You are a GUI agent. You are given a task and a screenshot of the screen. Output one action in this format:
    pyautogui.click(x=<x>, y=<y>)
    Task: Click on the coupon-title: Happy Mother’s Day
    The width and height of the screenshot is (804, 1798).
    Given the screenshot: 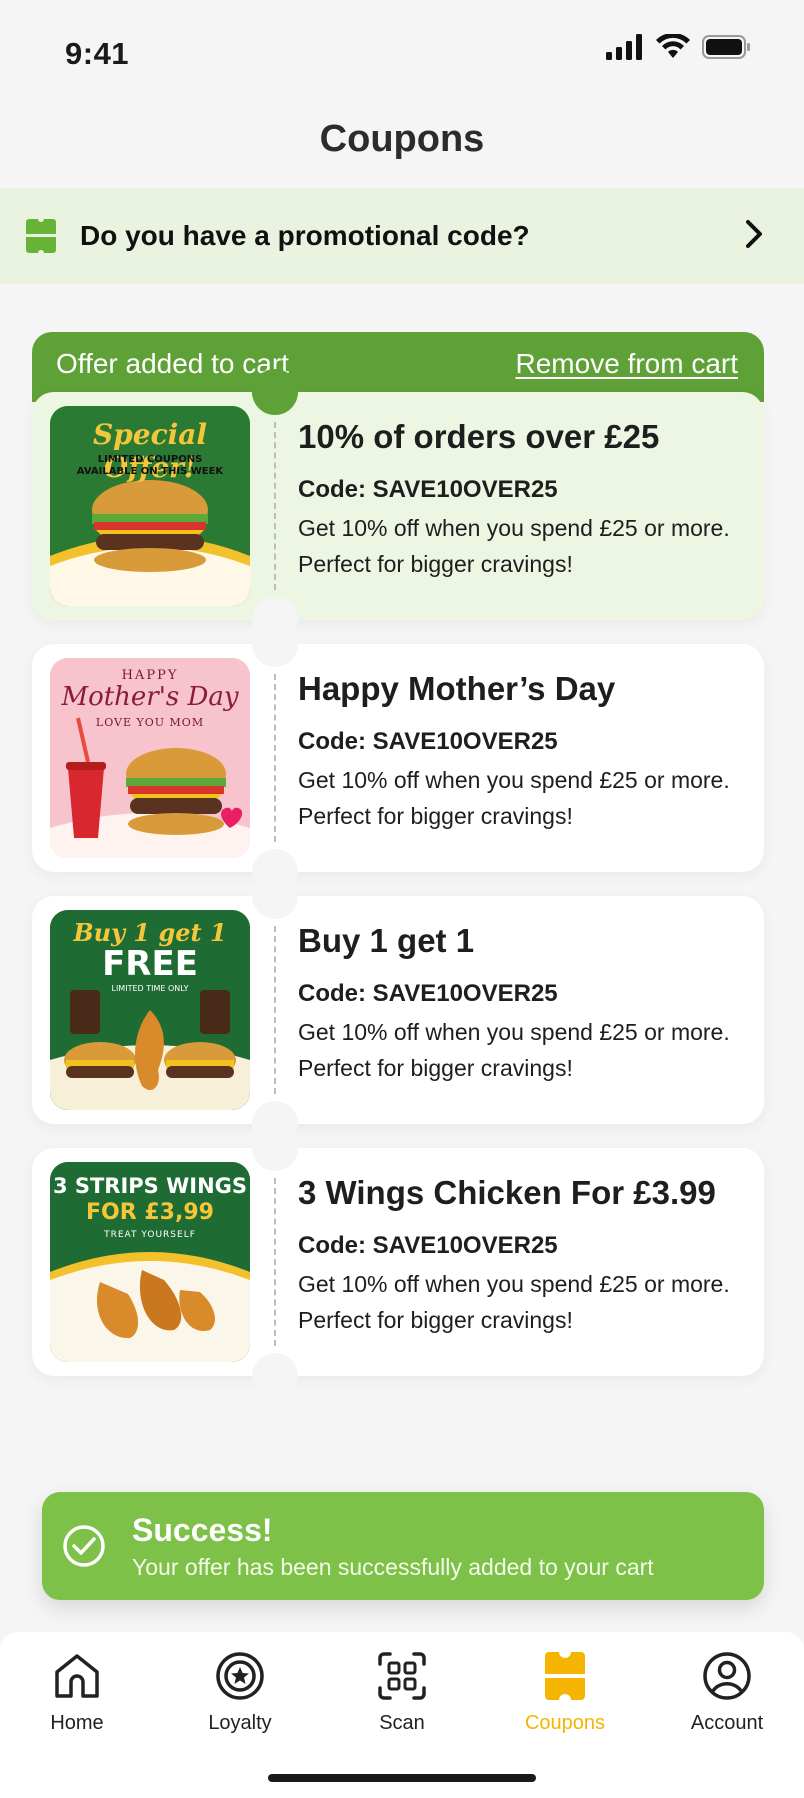 What is the action you would take?
    pyautogui.click(x=457, y=688)
    